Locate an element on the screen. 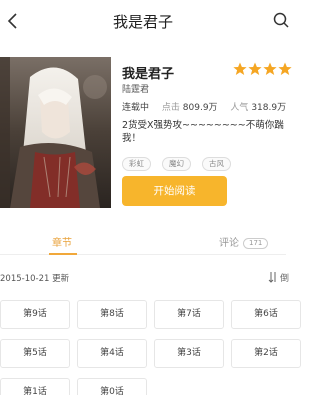 This screenshot has width=320, height=395. popularity-value: 318.9万 is located at coordinates (269, 108).